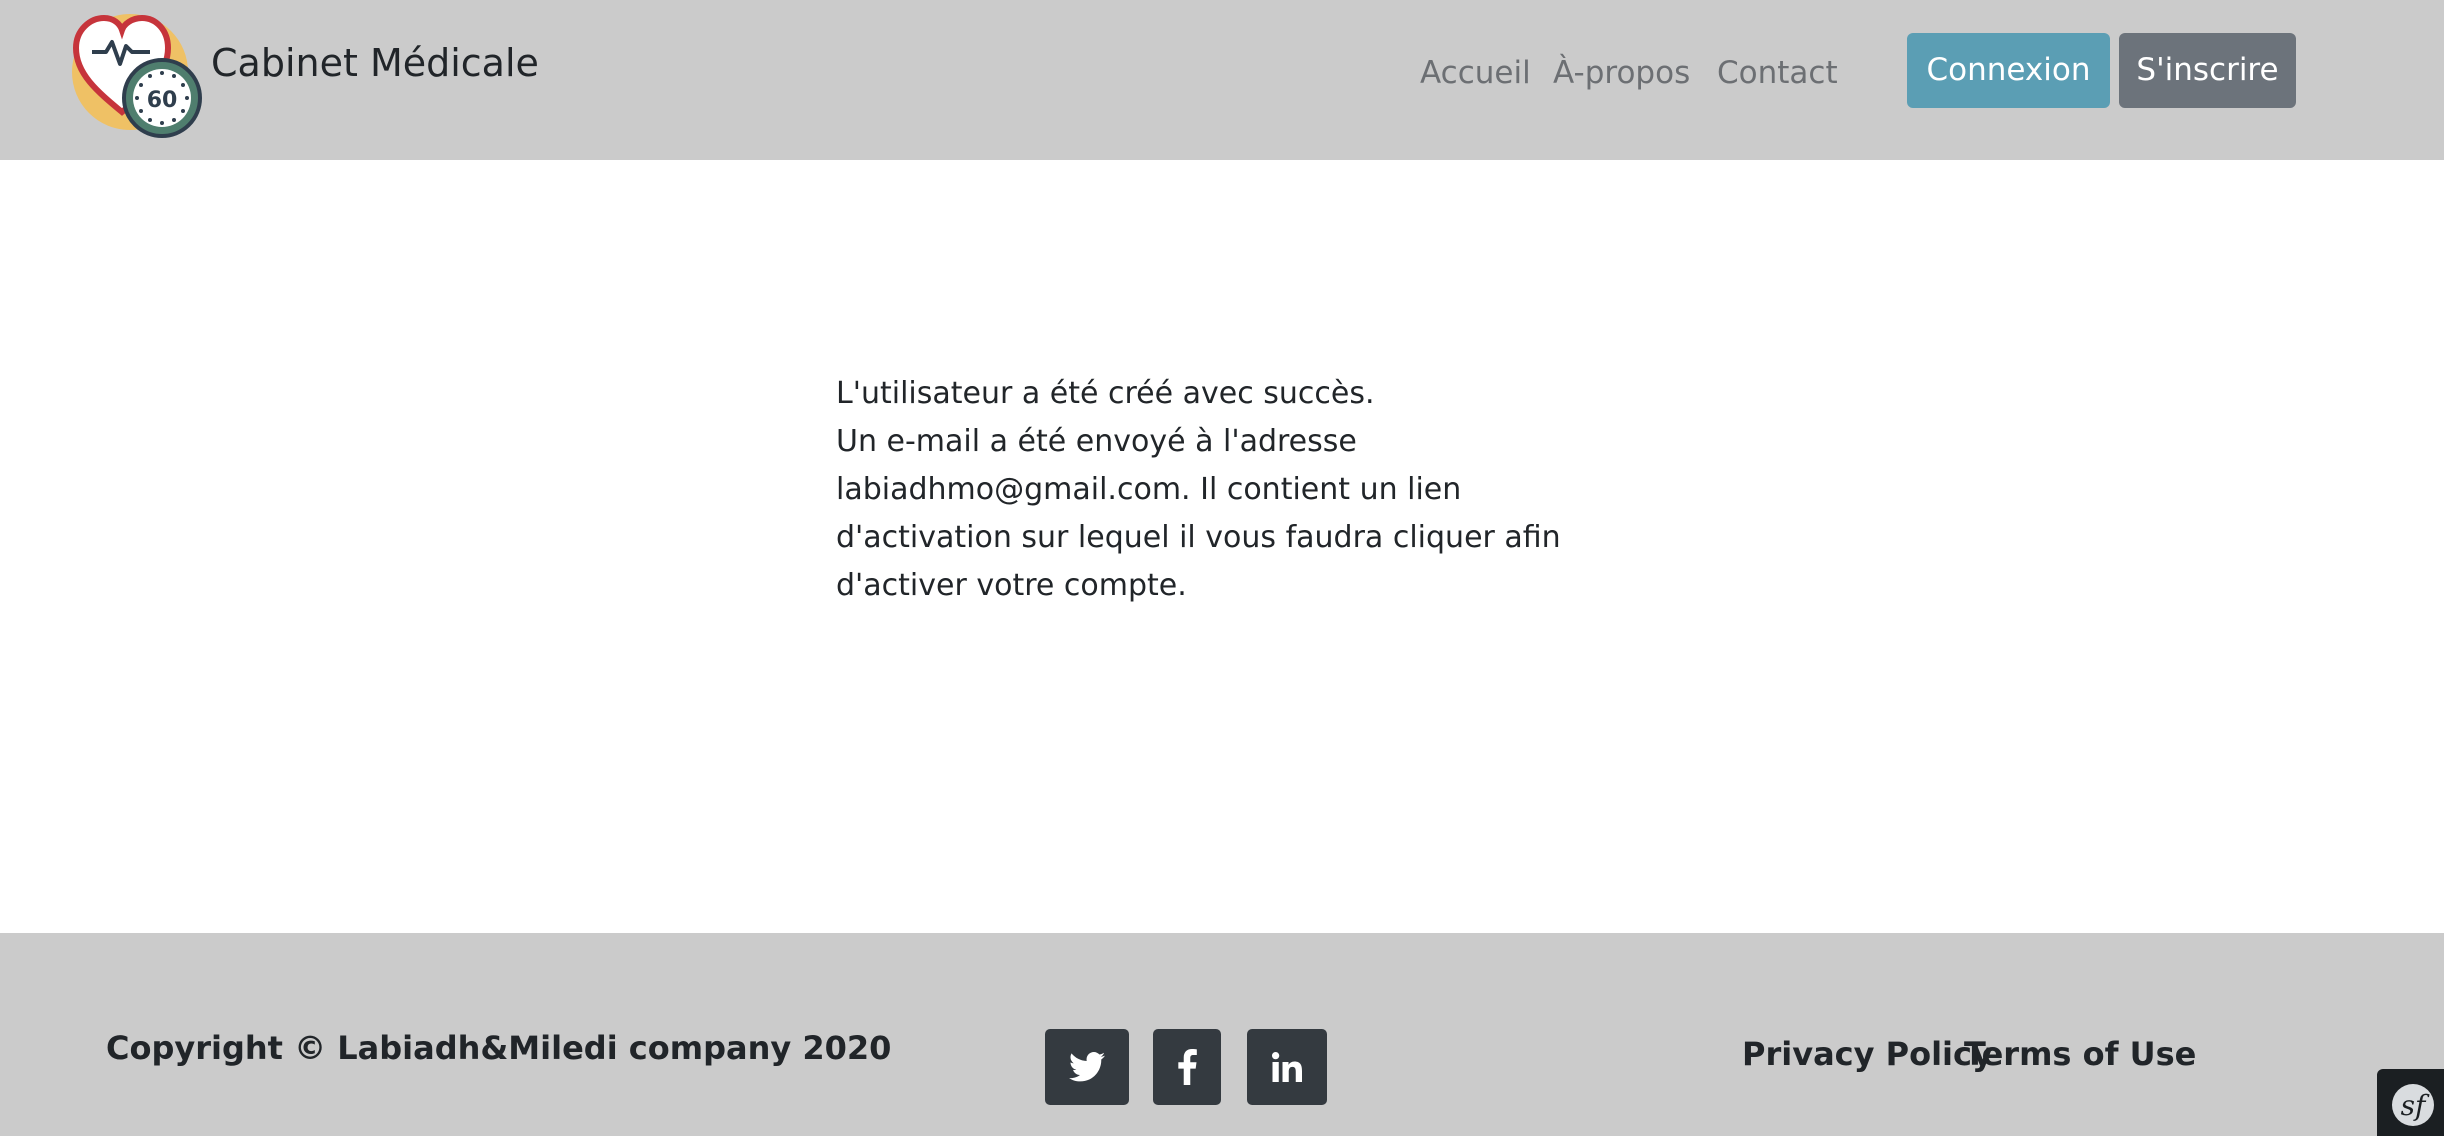 This screenshot has height=1140, width=2444. I want to click on symfony-icon: sf, so click(2413, 1105).